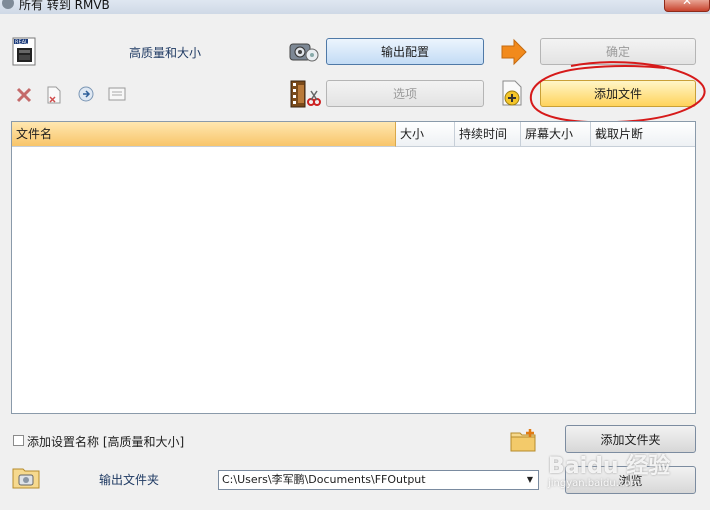  What do you see at coordinates (556, 134) in the screenshot?
I see `column-screen-size: 屏幕大小` at bounding box center [556, 134].